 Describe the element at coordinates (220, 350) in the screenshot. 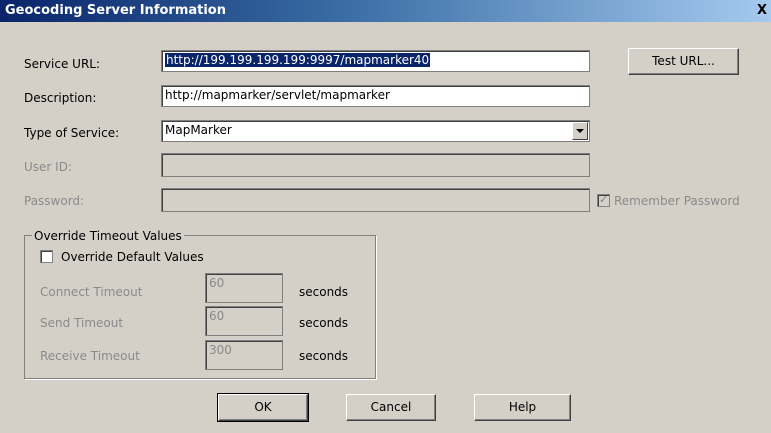

I see `receive-timeout-value: 300` at that location.